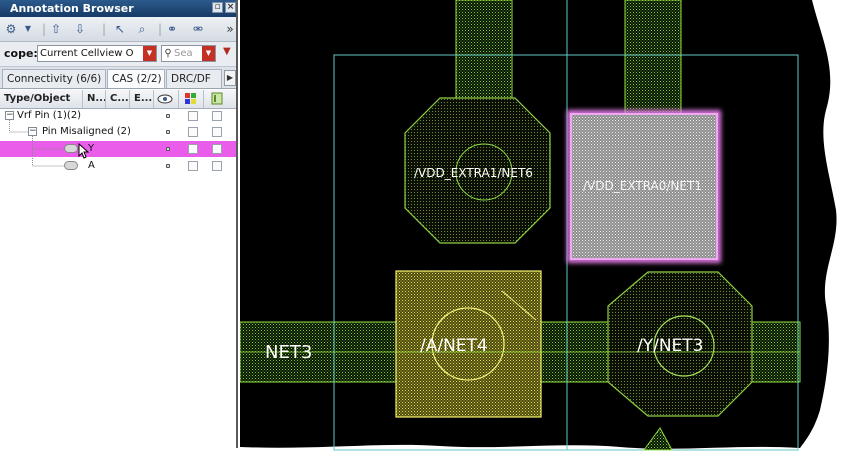 The width and height of the screenshot is (841, 463). I want to click on net-label-y-net3: /Y/NET3, so click(670, 346).